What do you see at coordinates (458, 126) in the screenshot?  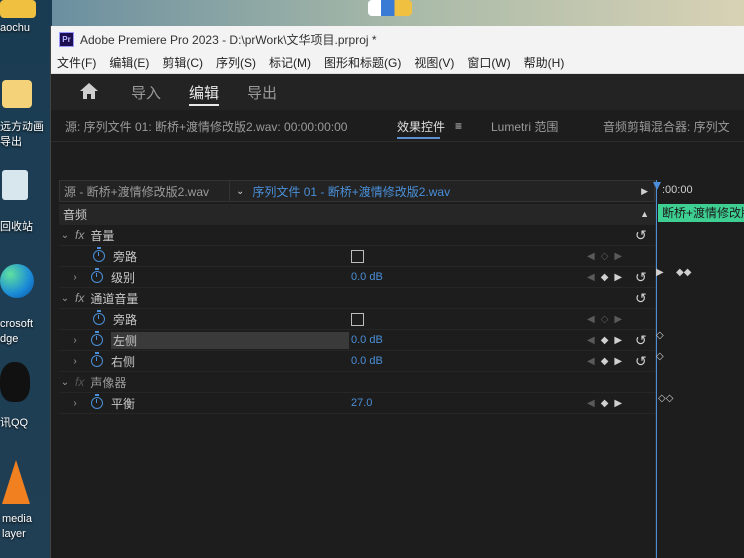 I see `panel-menu-icon: ≡` at bounding box center [458, 126].